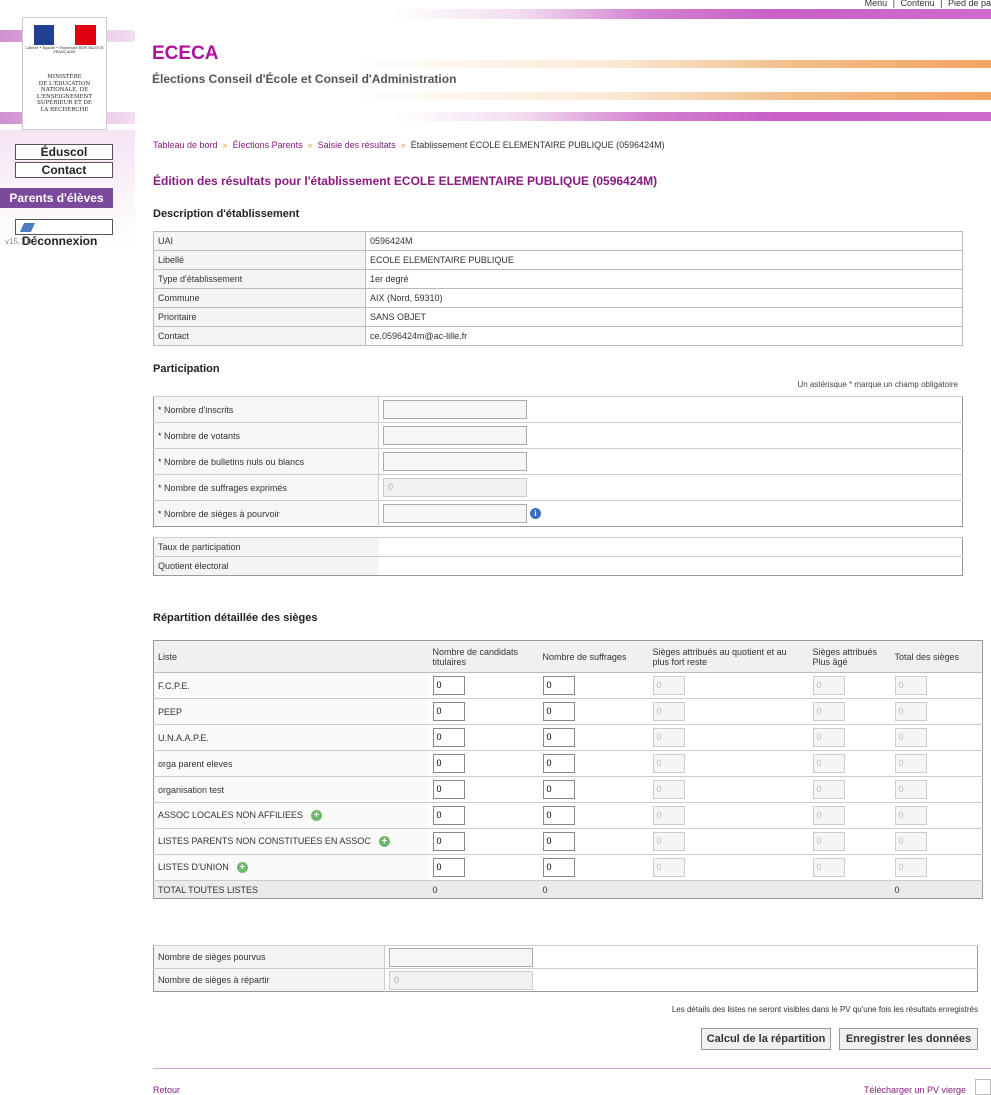 This screenshot has width=991, height=1095. Describe the element at coordinates (64, 152) in the screenshot. I see `sidebar-item-eduscol: Éduscol` at that location.